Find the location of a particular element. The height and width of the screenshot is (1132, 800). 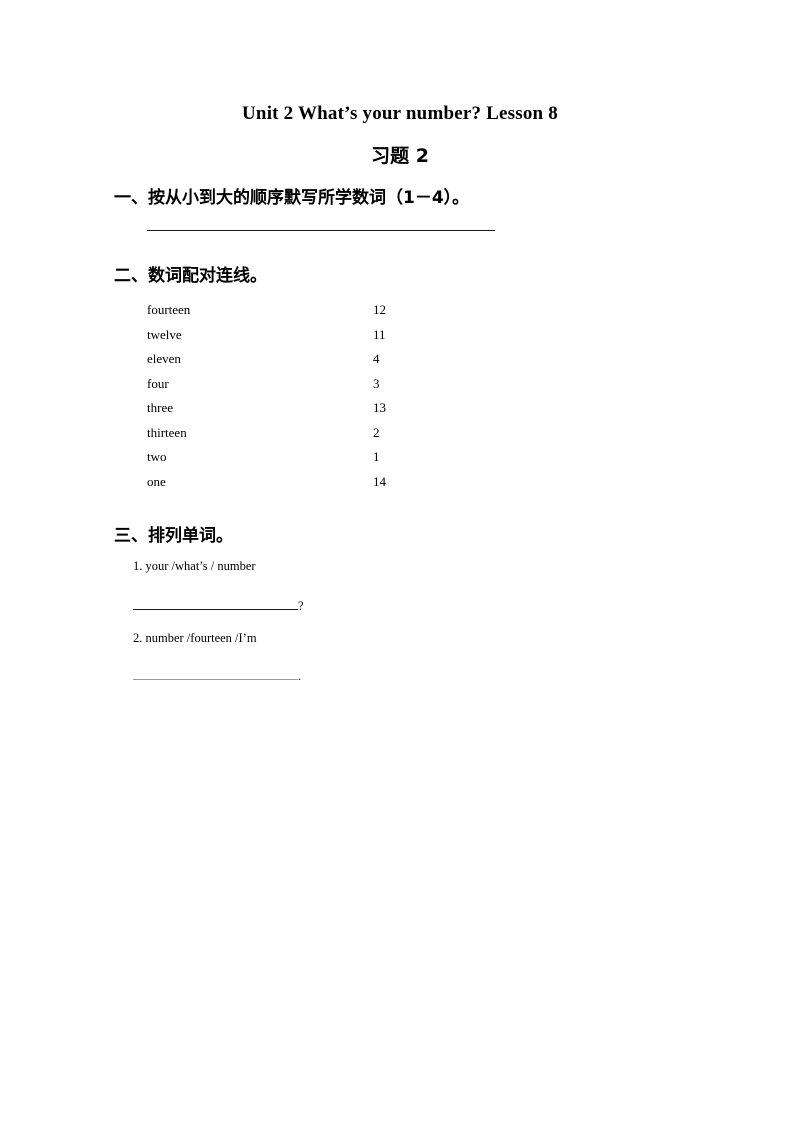

match-number: 14 is located at coordinates (379, 482).